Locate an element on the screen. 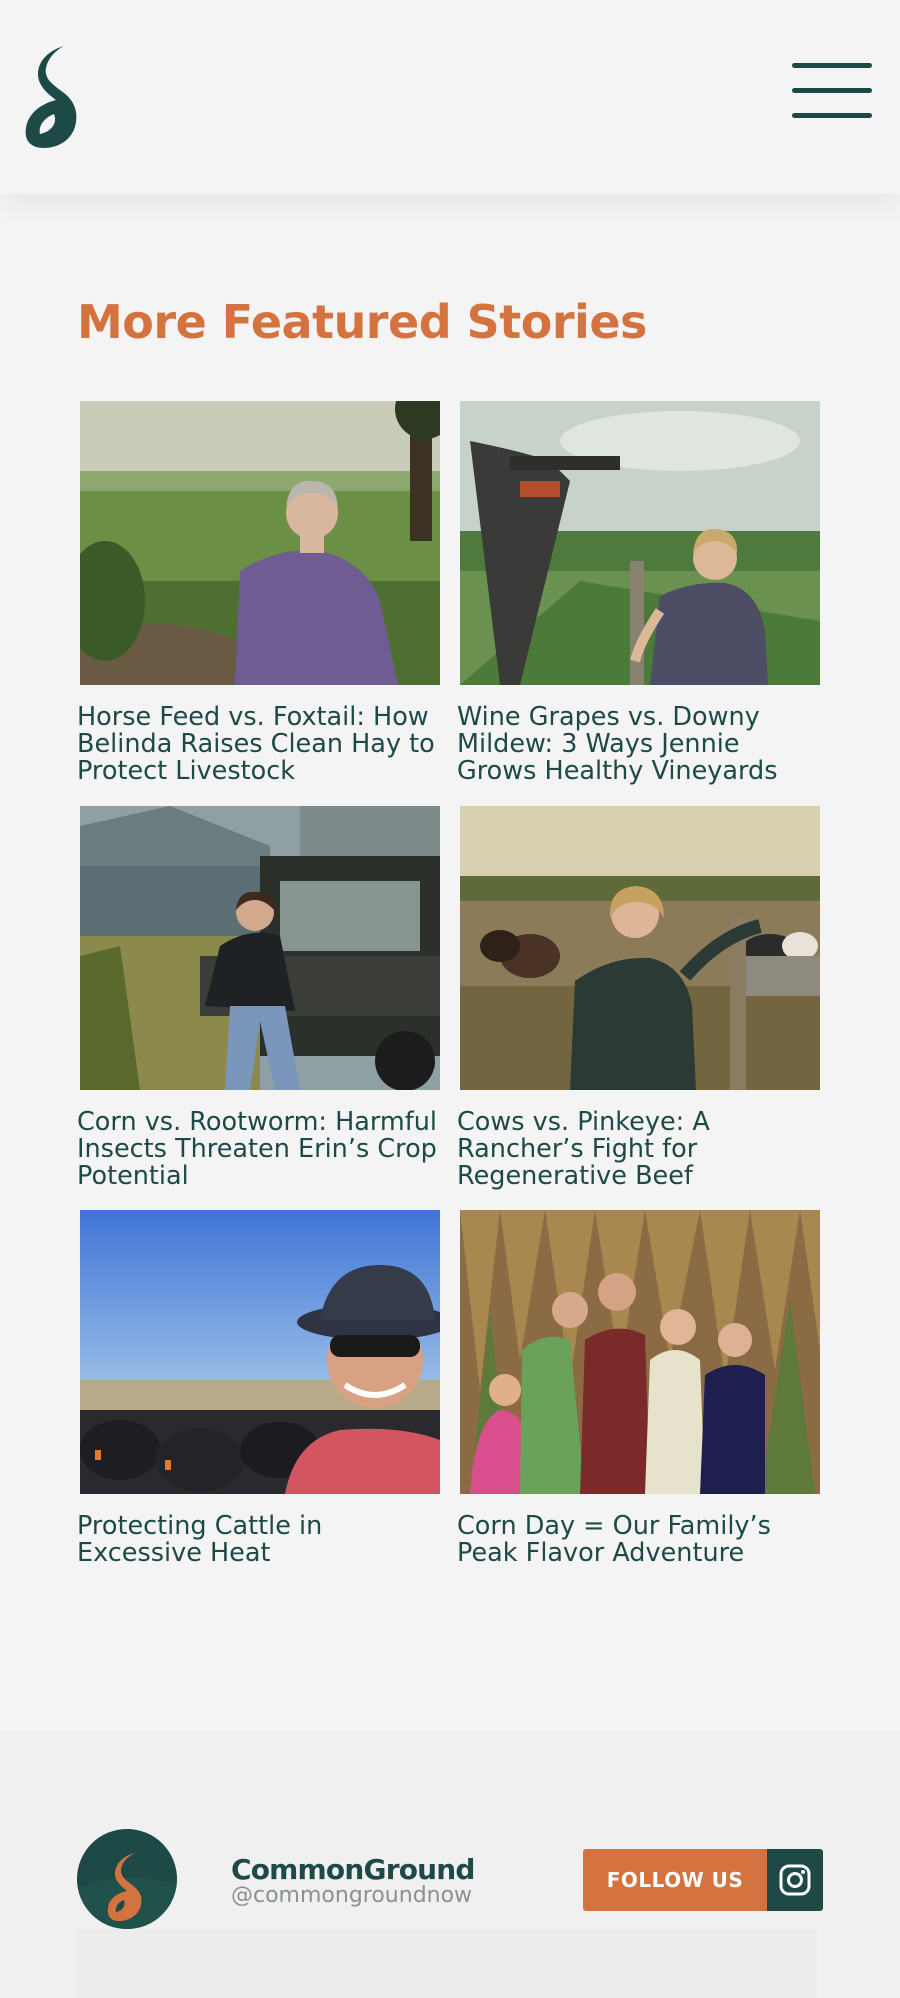  hamburger-menu-icon is located at coordinates (832, 90).